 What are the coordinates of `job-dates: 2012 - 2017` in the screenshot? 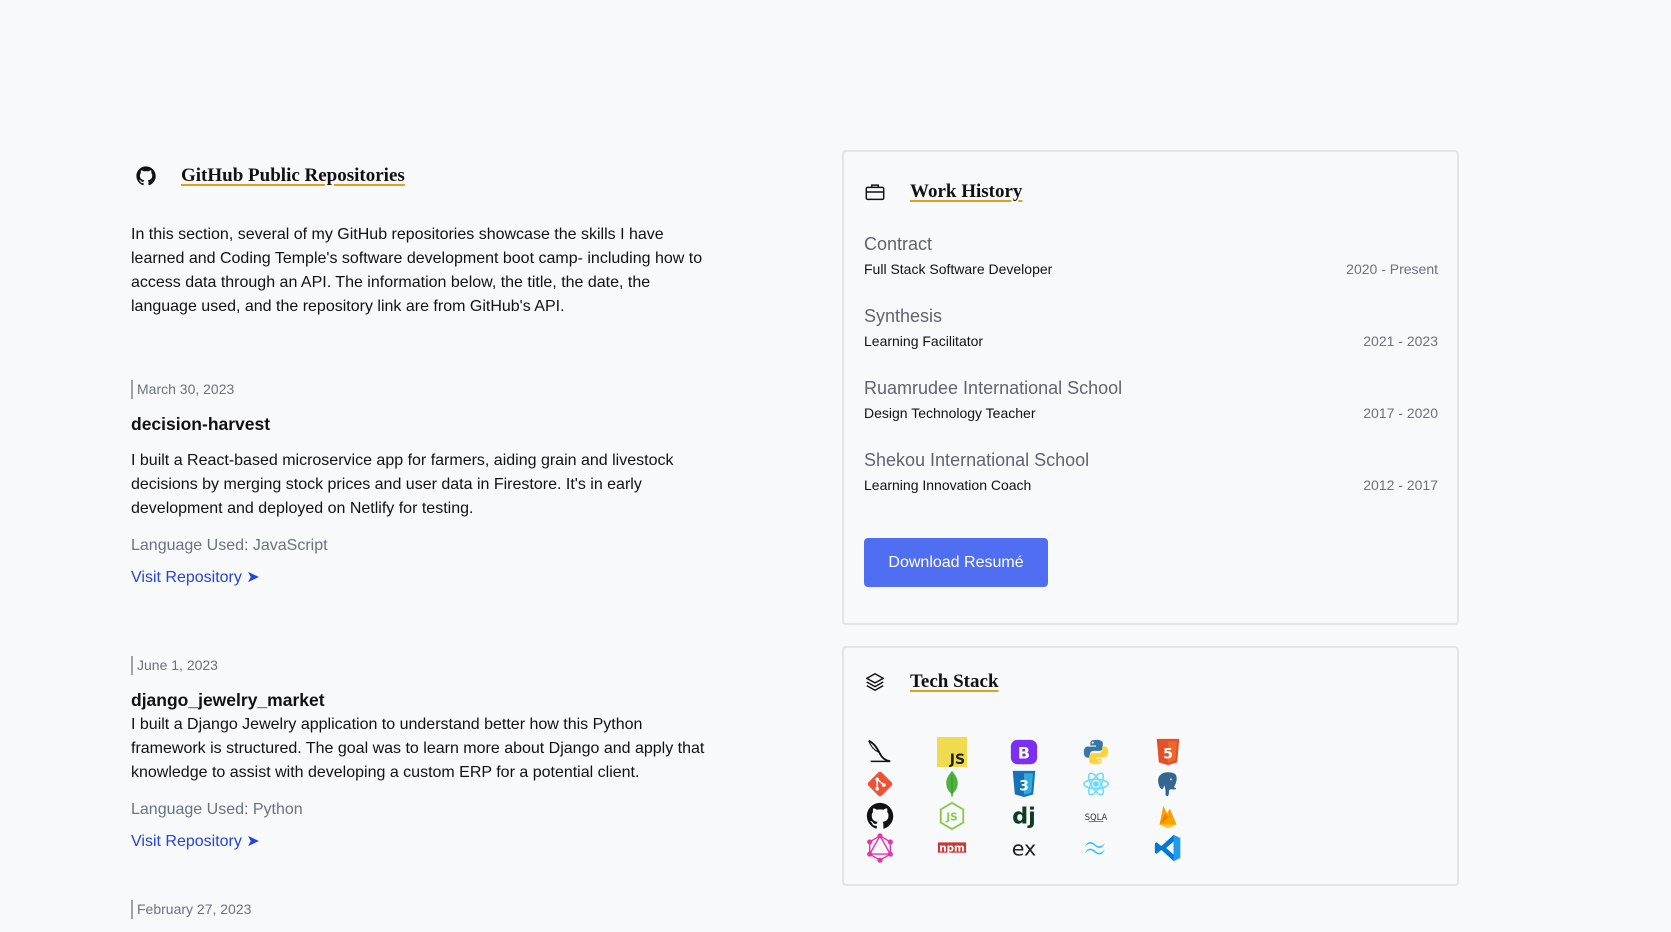 It's located at (1400, 485).